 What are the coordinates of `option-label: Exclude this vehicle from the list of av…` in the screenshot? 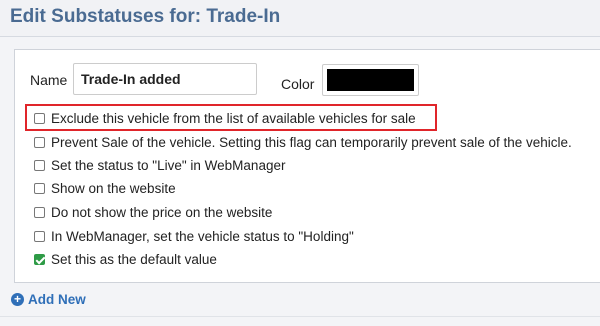 It's located at (233, 118).